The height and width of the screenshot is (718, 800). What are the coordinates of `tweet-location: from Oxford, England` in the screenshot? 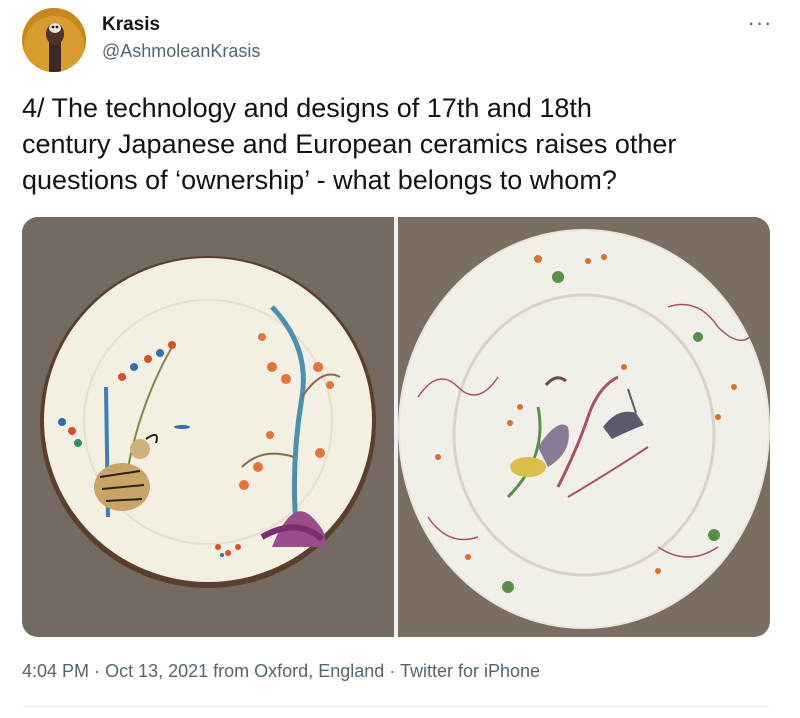 It's located at (298, 671).